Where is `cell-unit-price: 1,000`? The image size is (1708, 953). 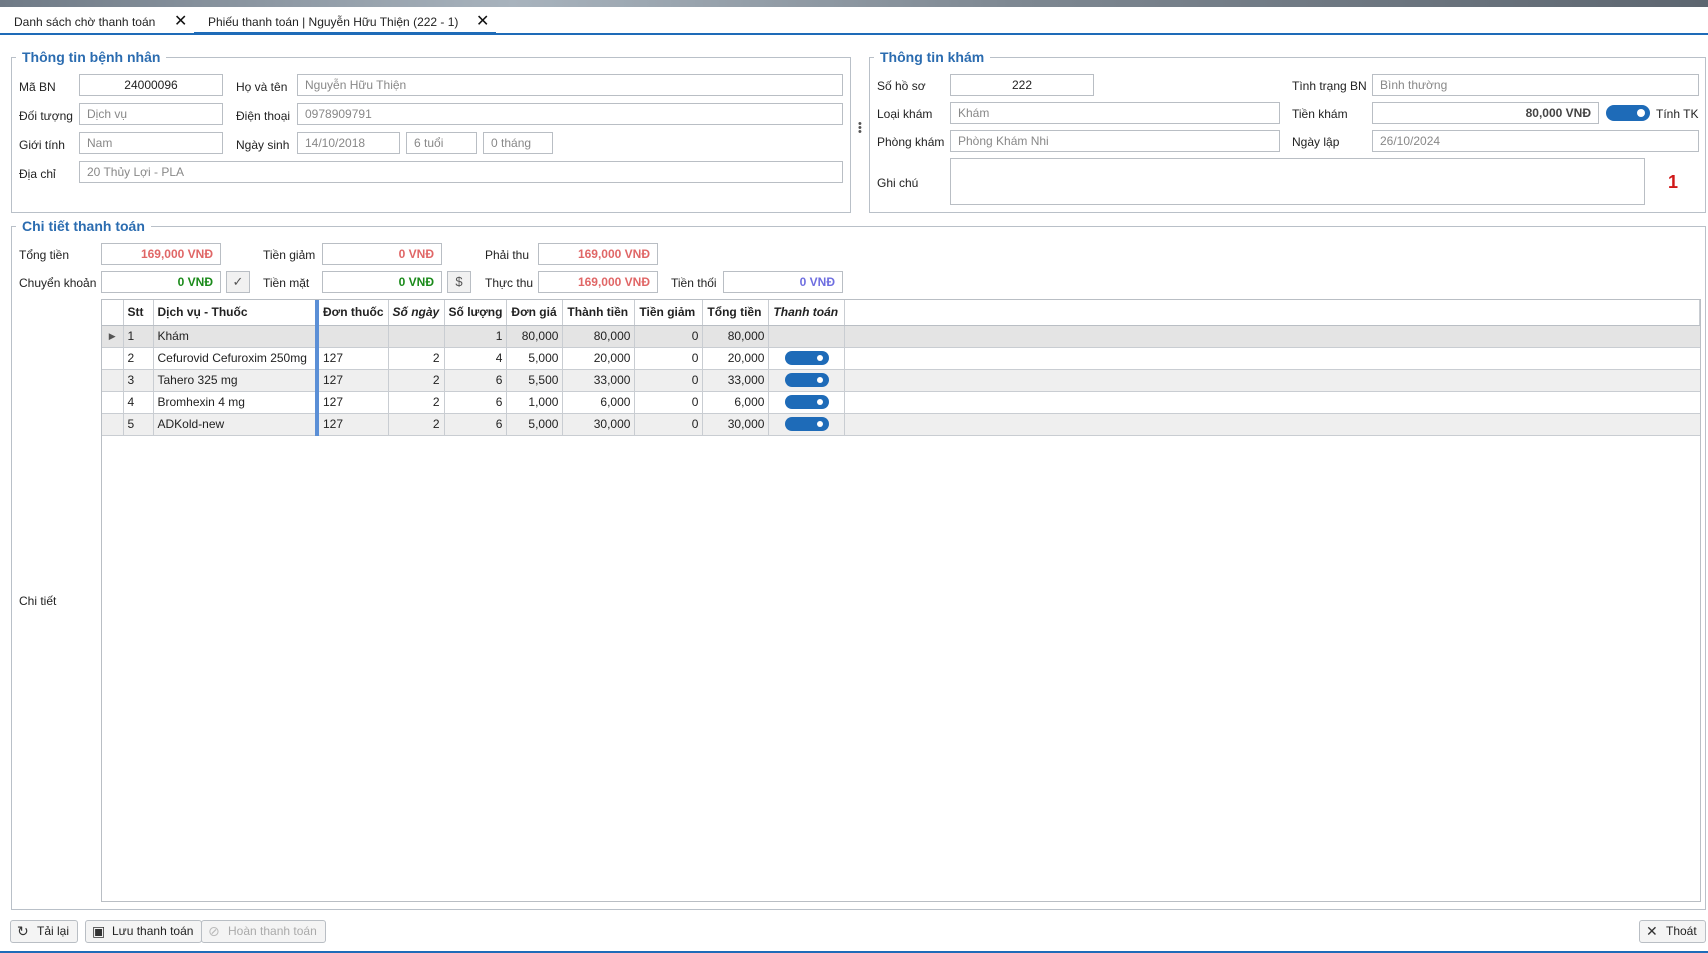 cell-unit-price: 1,000 is located at coordinates (535, 402).